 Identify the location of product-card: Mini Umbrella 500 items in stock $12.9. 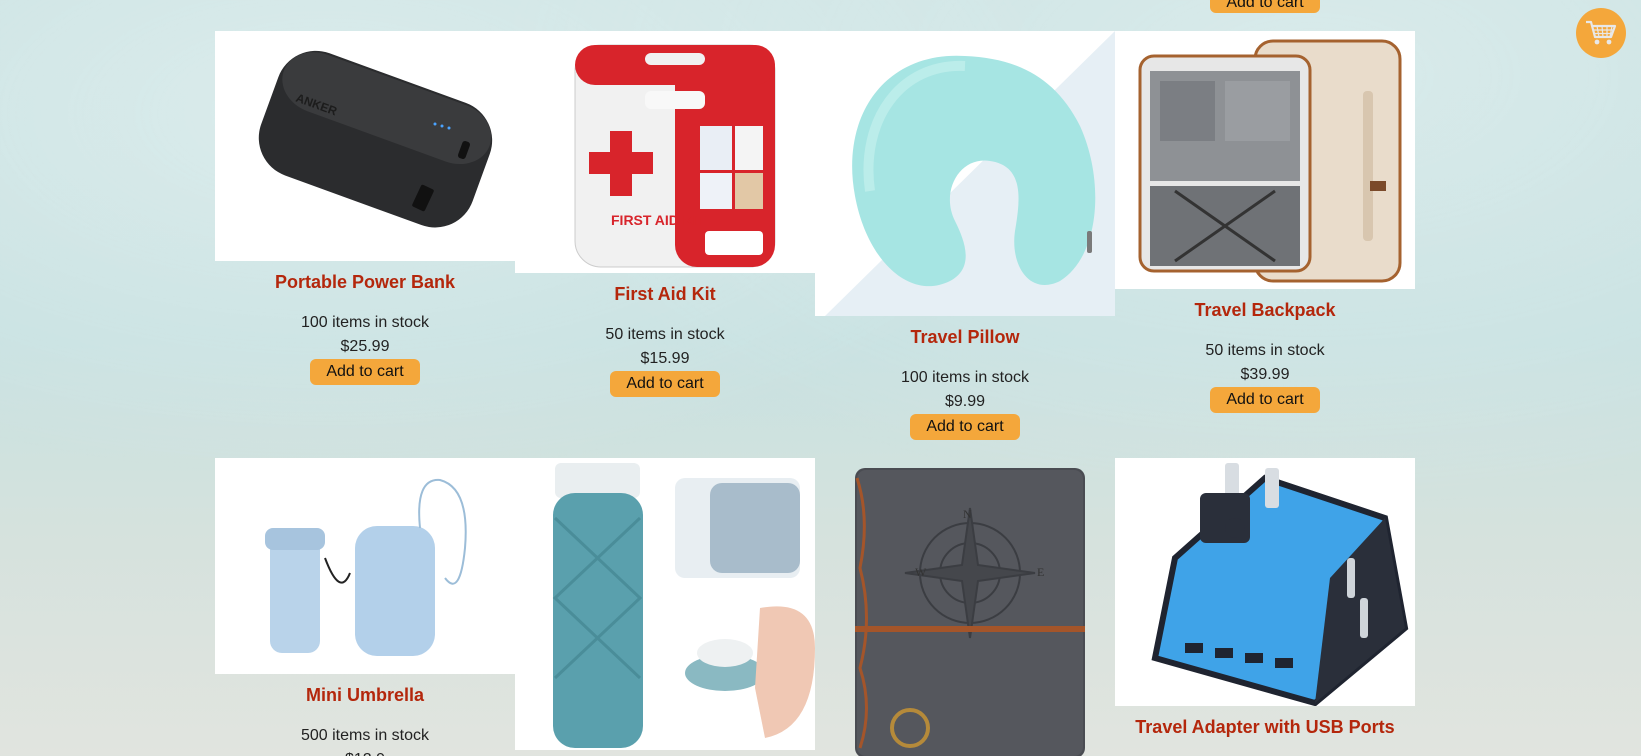
(365, 607).